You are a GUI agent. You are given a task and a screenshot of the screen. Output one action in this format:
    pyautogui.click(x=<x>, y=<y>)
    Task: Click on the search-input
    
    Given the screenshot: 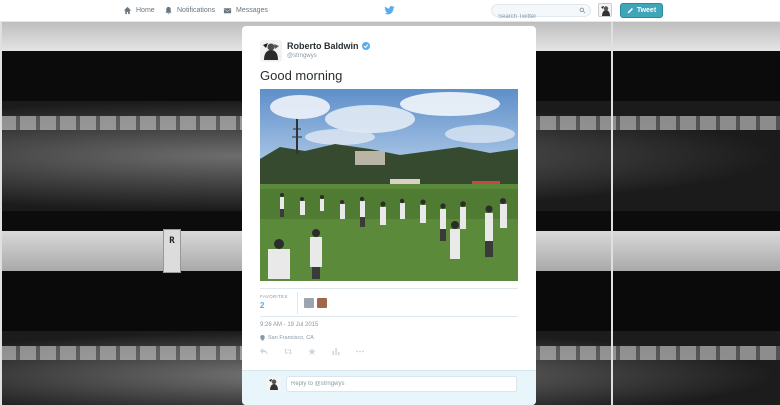 What is the action you would take?
    pyautogui.click(x=535, y=17)
    